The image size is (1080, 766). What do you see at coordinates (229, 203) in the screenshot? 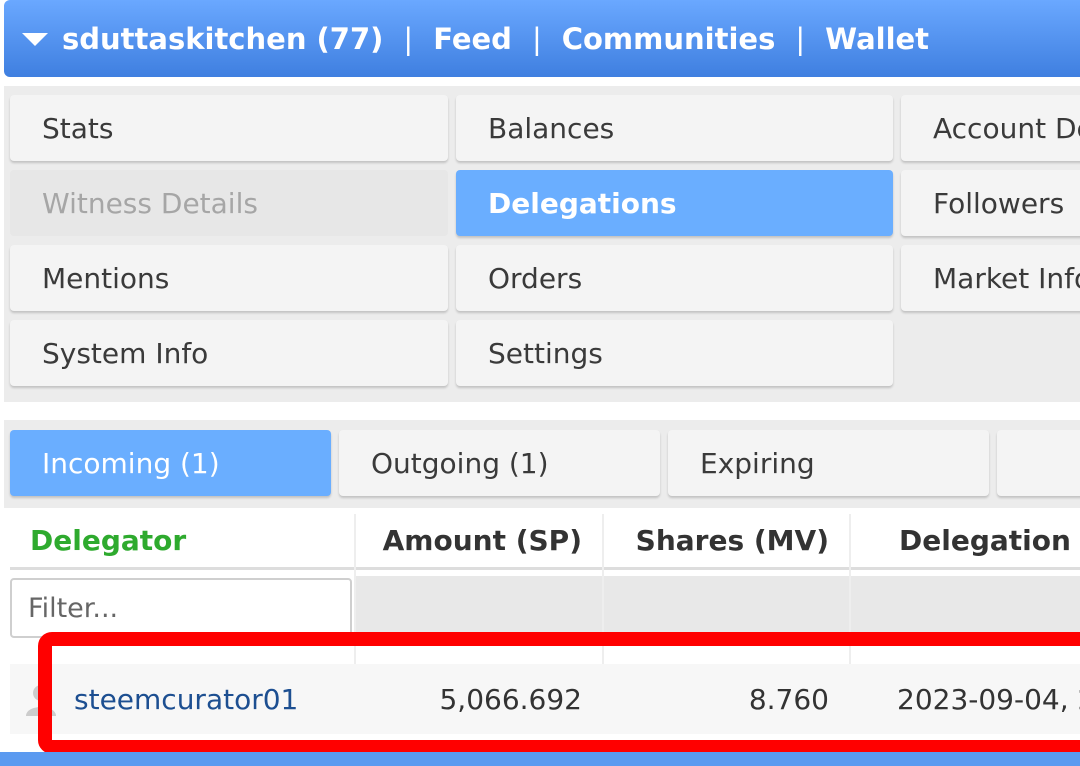
I see `menu-item-witness-details: Witness Details` at bounding box center [229, 203].